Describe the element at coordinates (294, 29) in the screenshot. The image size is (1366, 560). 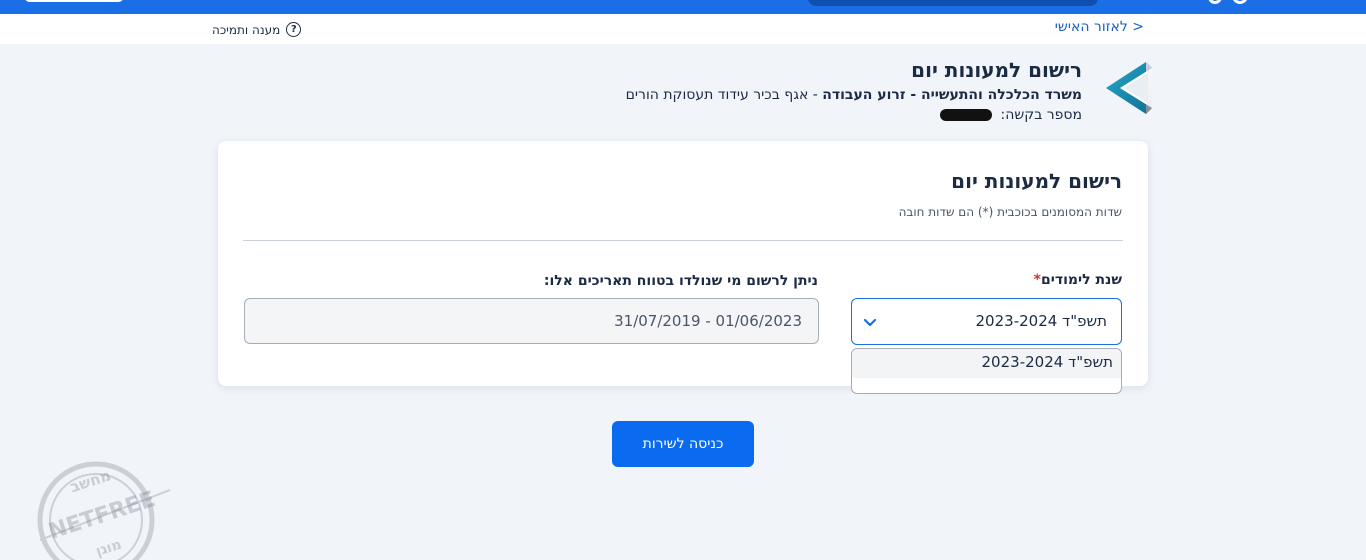
I see `question-circle-icon: ?` at that location.